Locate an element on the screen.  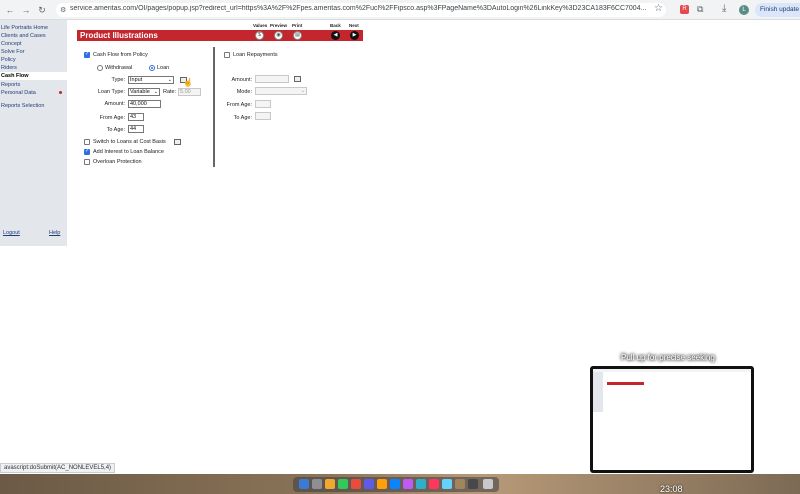
site-settings-icon: ⚙ is located at coordinates (63, 10).